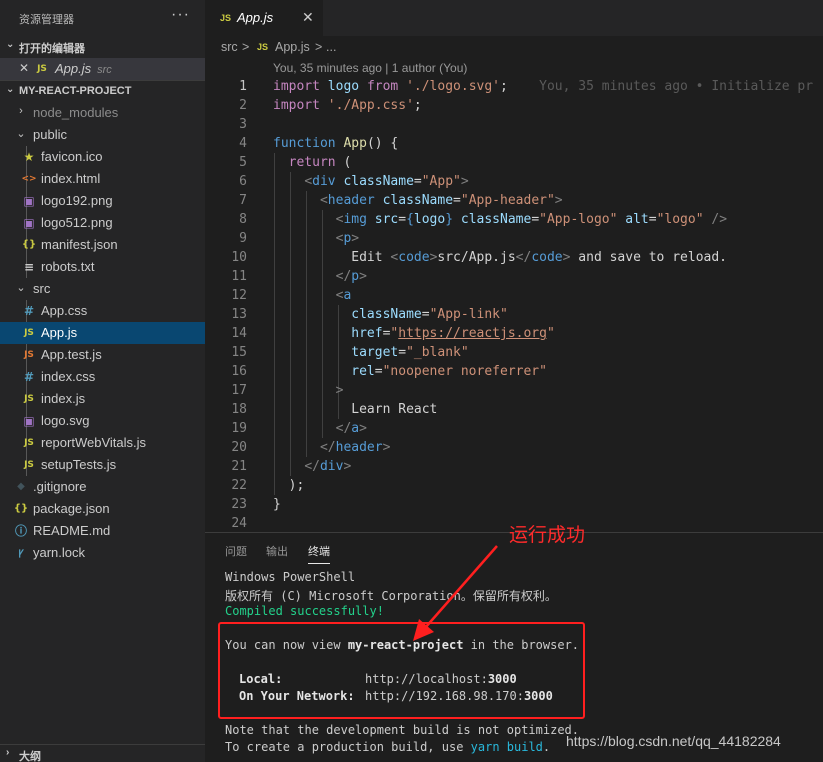  What do you see at coordinates (547, 535) in the screenshot?
I see `annotation-label: 运行成功` at bounding box center [547, 535].